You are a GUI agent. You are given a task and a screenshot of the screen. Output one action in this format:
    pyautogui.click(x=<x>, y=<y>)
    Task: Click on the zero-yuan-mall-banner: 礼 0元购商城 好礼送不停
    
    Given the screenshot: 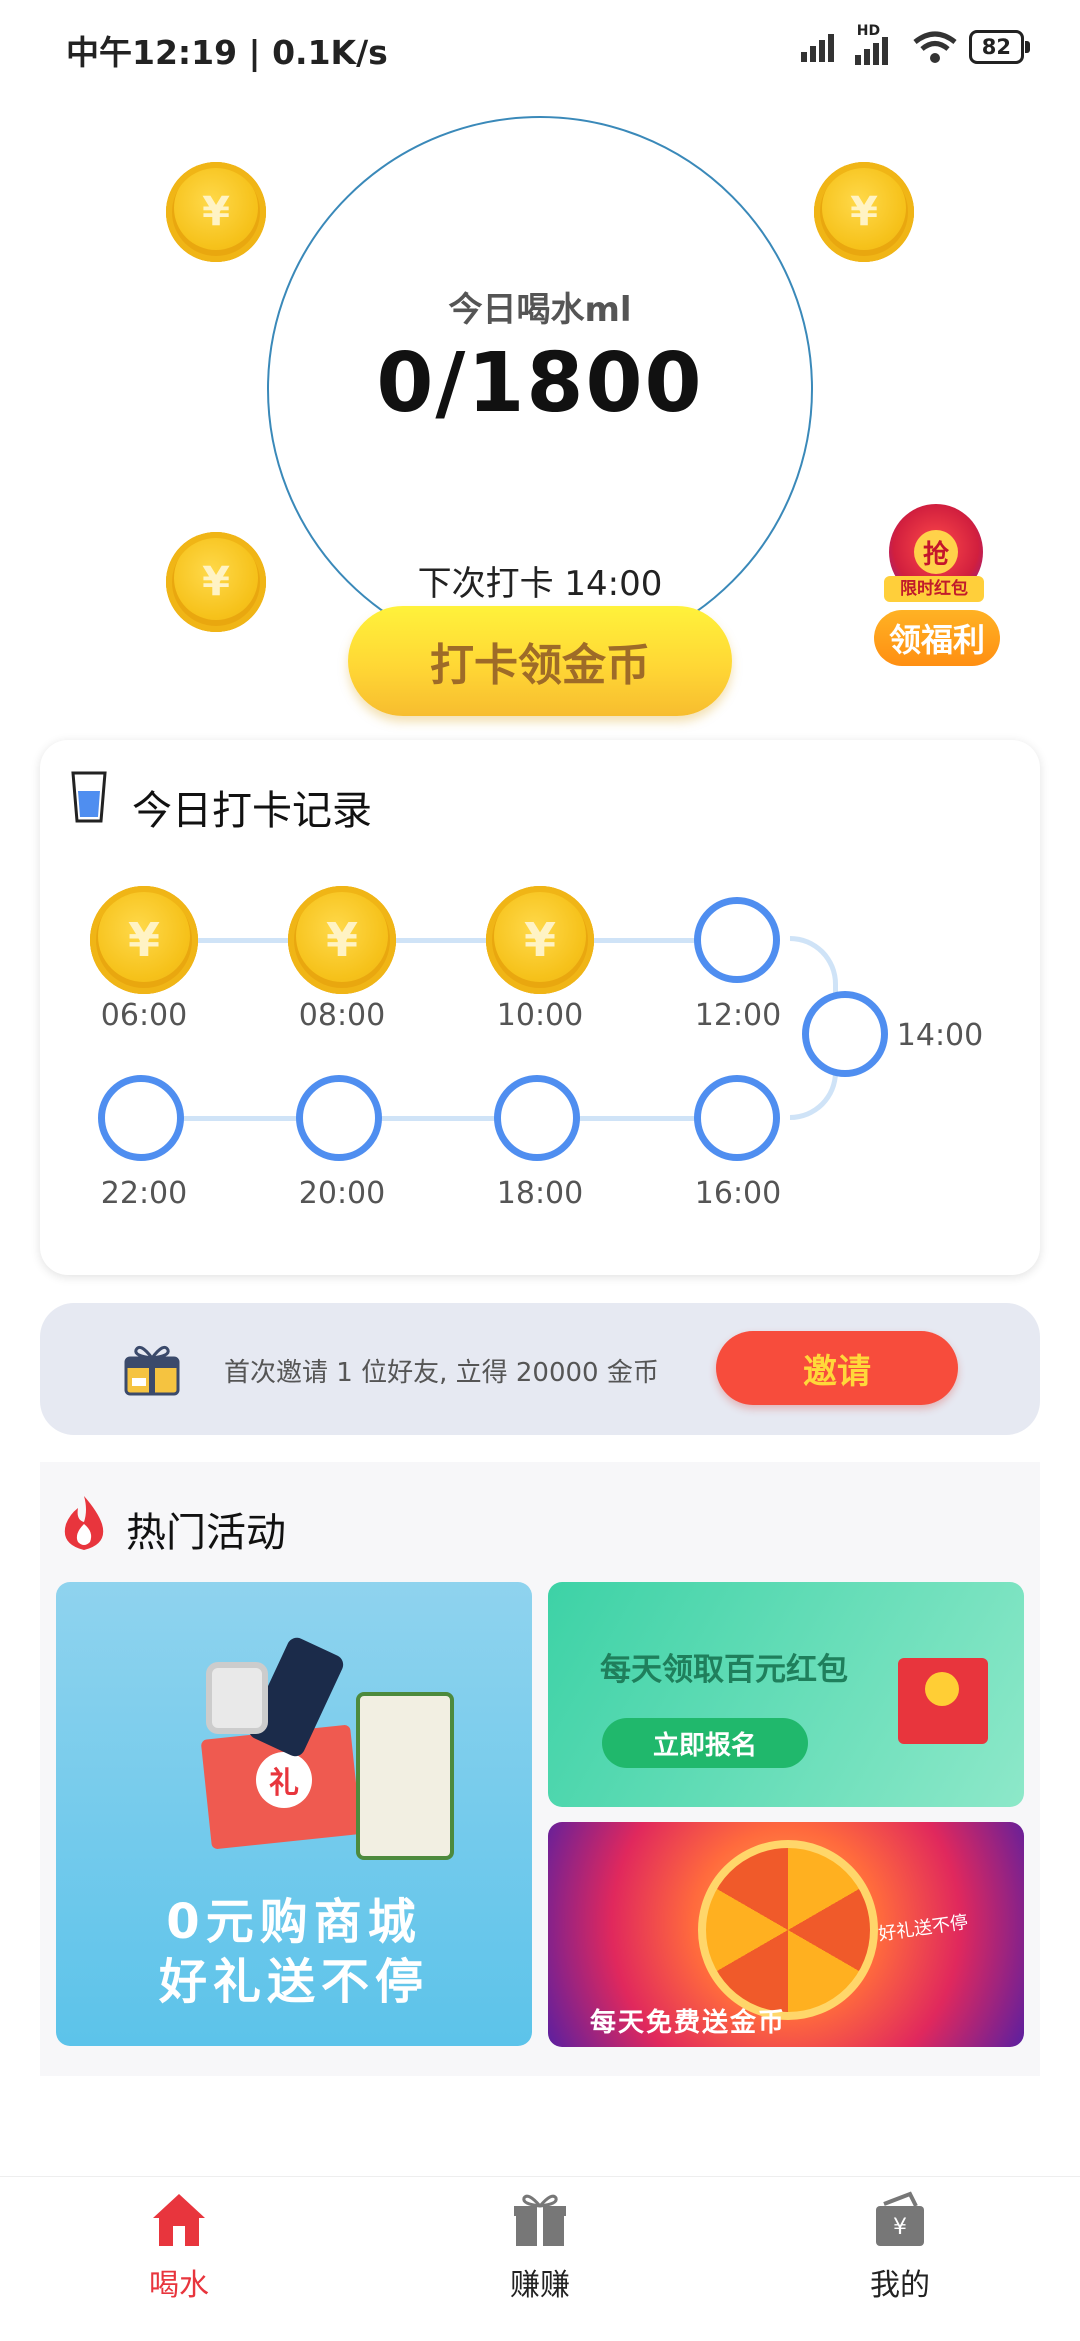 What is the action you would take?
    pyautogui.click(x=294, y=1814)
    